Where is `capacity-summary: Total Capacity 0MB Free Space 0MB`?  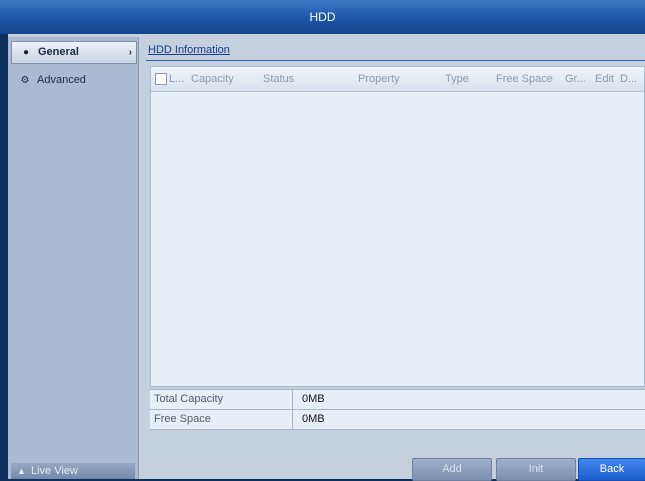 capacity-summary: Total Capacity 0MB Free Space 0MB is located at coordinates (397, 409).